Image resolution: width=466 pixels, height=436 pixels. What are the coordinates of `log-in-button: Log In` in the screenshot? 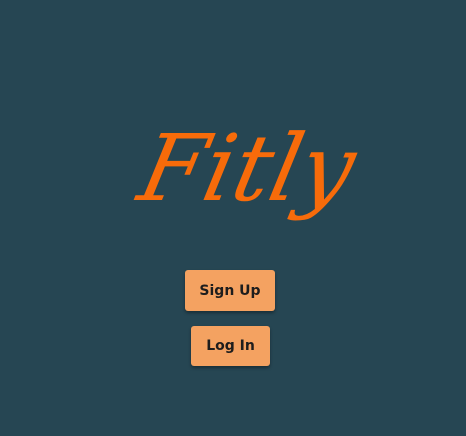 It's located at (230, 346).